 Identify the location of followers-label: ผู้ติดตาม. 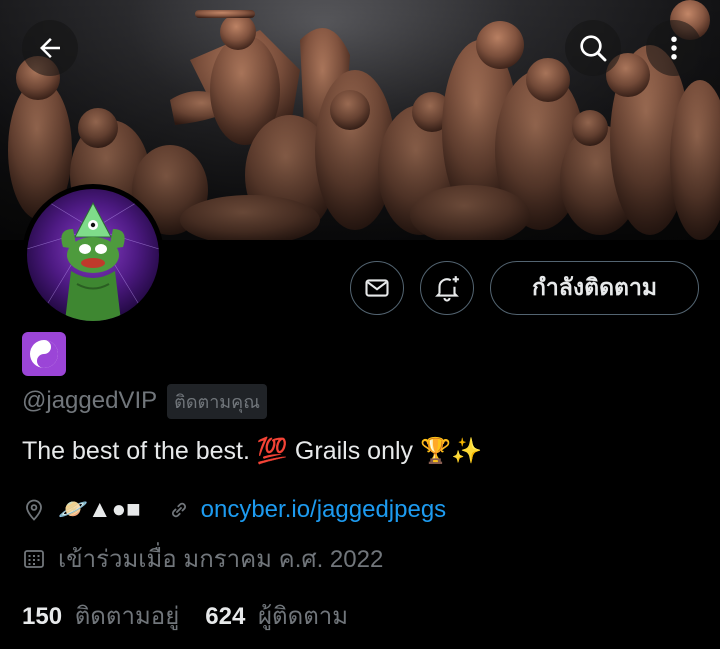
(303, 616).